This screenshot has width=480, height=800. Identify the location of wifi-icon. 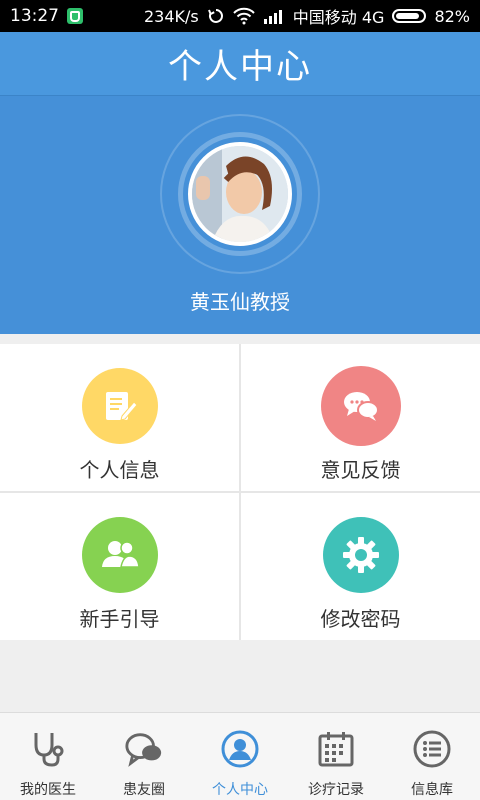
(244, 16).